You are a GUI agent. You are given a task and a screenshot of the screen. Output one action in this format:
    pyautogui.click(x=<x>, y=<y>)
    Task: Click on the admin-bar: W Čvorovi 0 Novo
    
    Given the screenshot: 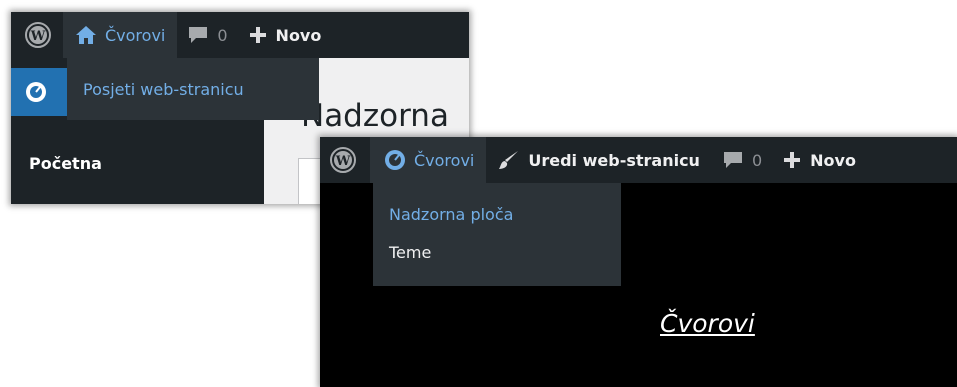 What is the action you would take?
    pyautogui.click(x=240, y=35)
    